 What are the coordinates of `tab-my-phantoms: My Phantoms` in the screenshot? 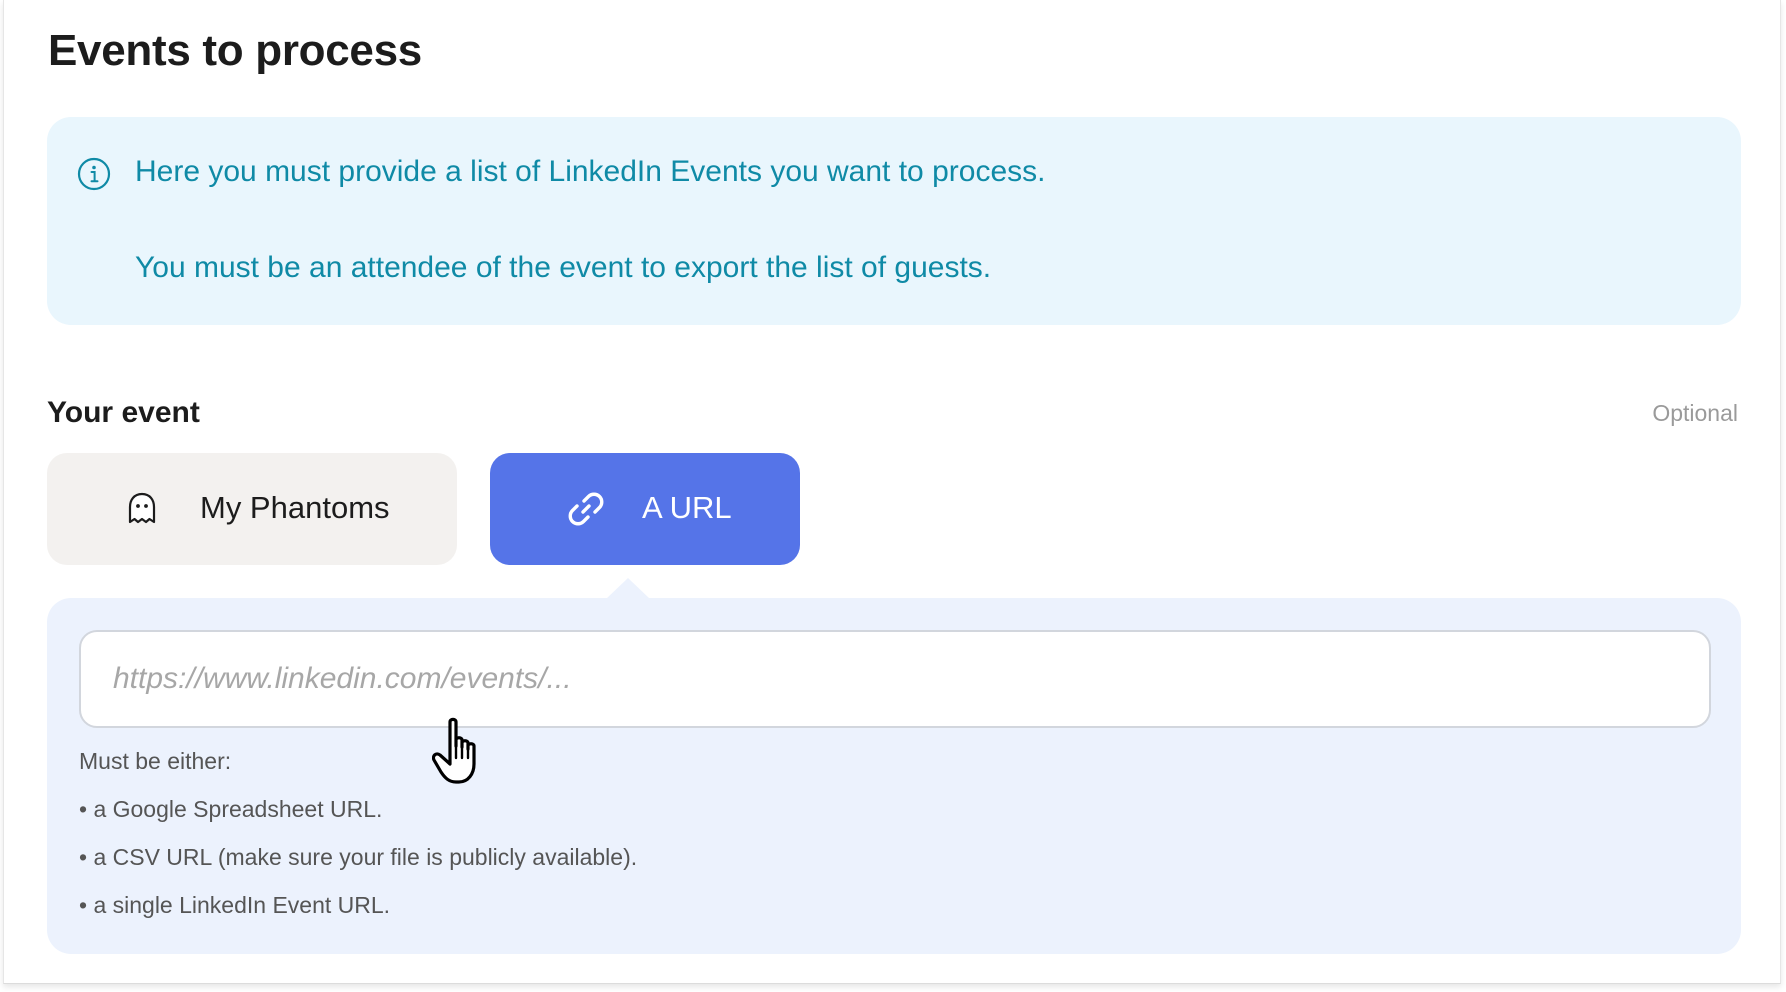 It's located at (252, 509).